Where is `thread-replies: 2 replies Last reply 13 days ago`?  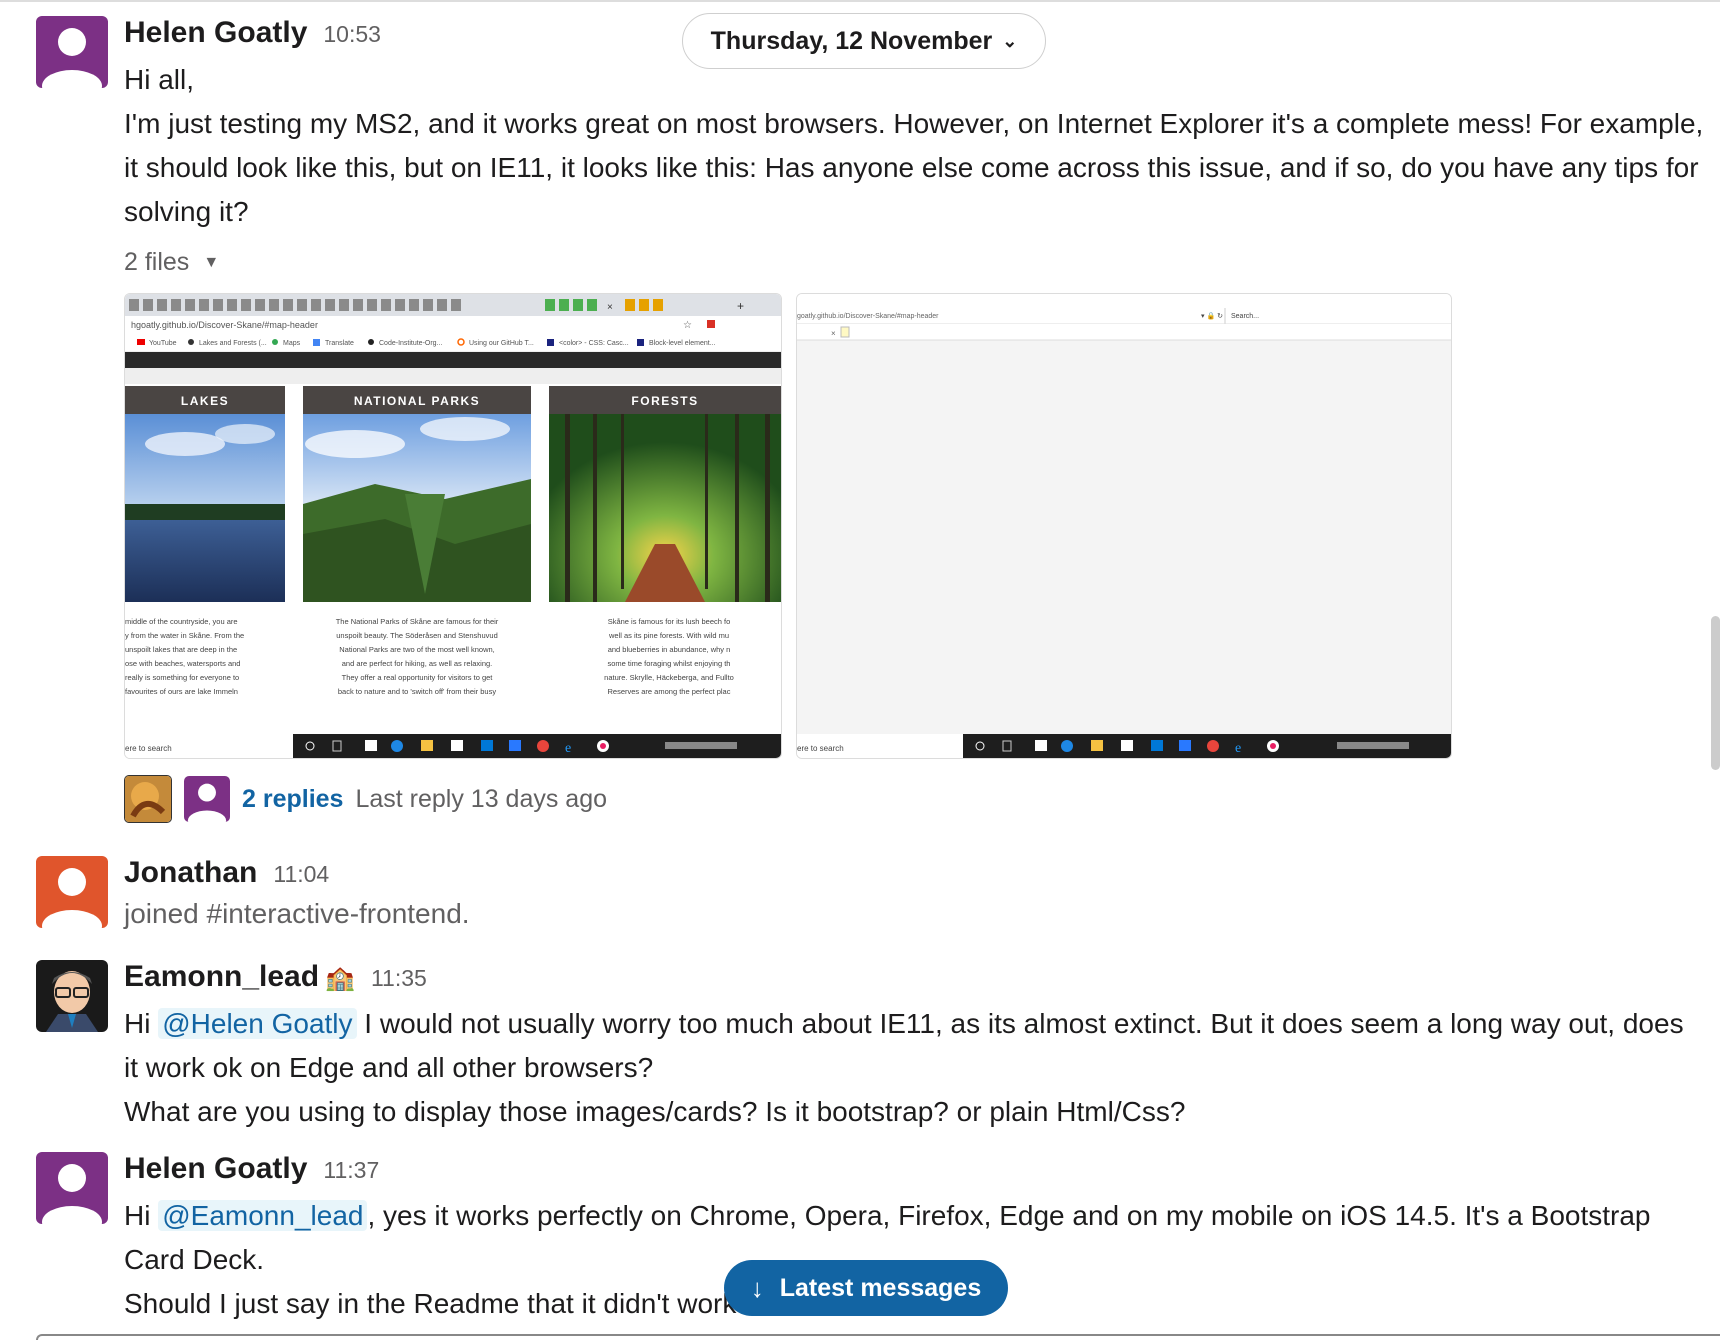
thread-replies: 2 replies Last reply 13 days ago is located at coordinates (914, 799).